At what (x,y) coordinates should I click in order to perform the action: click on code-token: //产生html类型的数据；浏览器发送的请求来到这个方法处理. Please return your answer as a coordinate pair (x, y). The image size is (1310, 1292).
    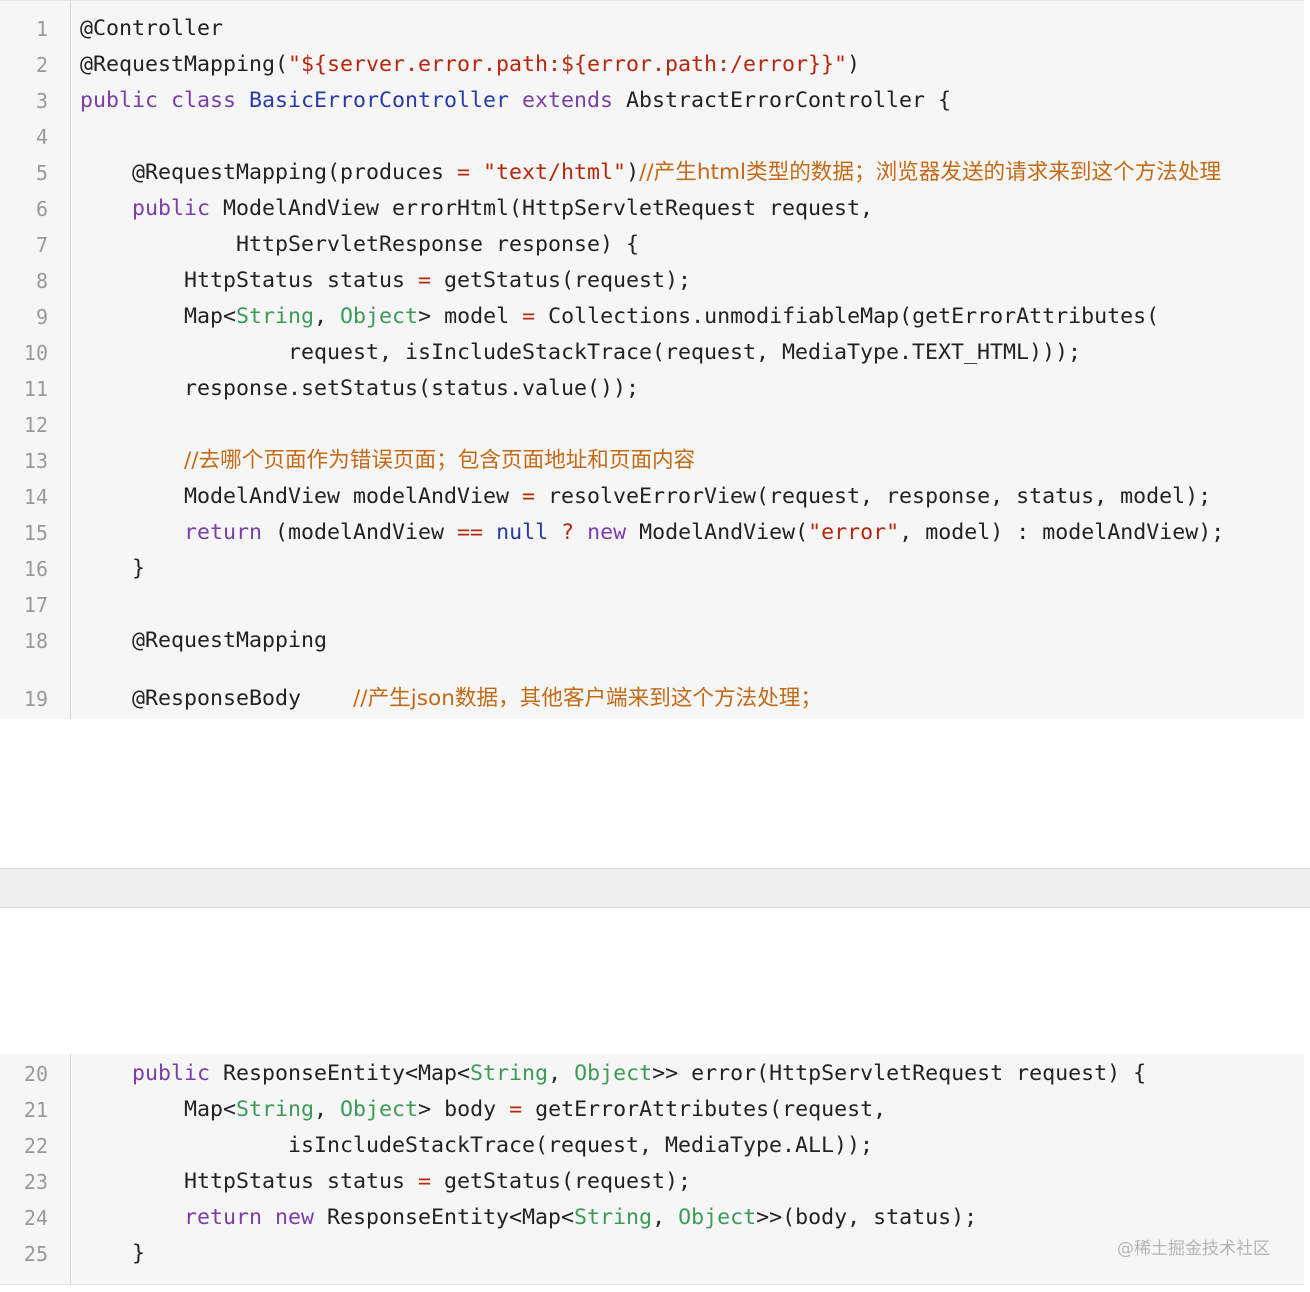
    Looking at the image, I should click on (930, 172).